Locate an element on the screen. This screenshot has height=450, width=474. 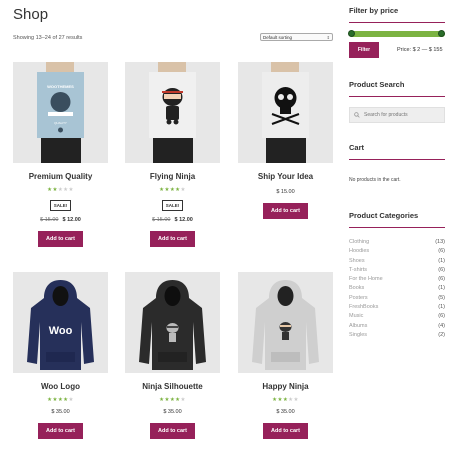
product-card: Ship Your Idea $ 15.00 Add to cart is located at coordinates (285, 140).